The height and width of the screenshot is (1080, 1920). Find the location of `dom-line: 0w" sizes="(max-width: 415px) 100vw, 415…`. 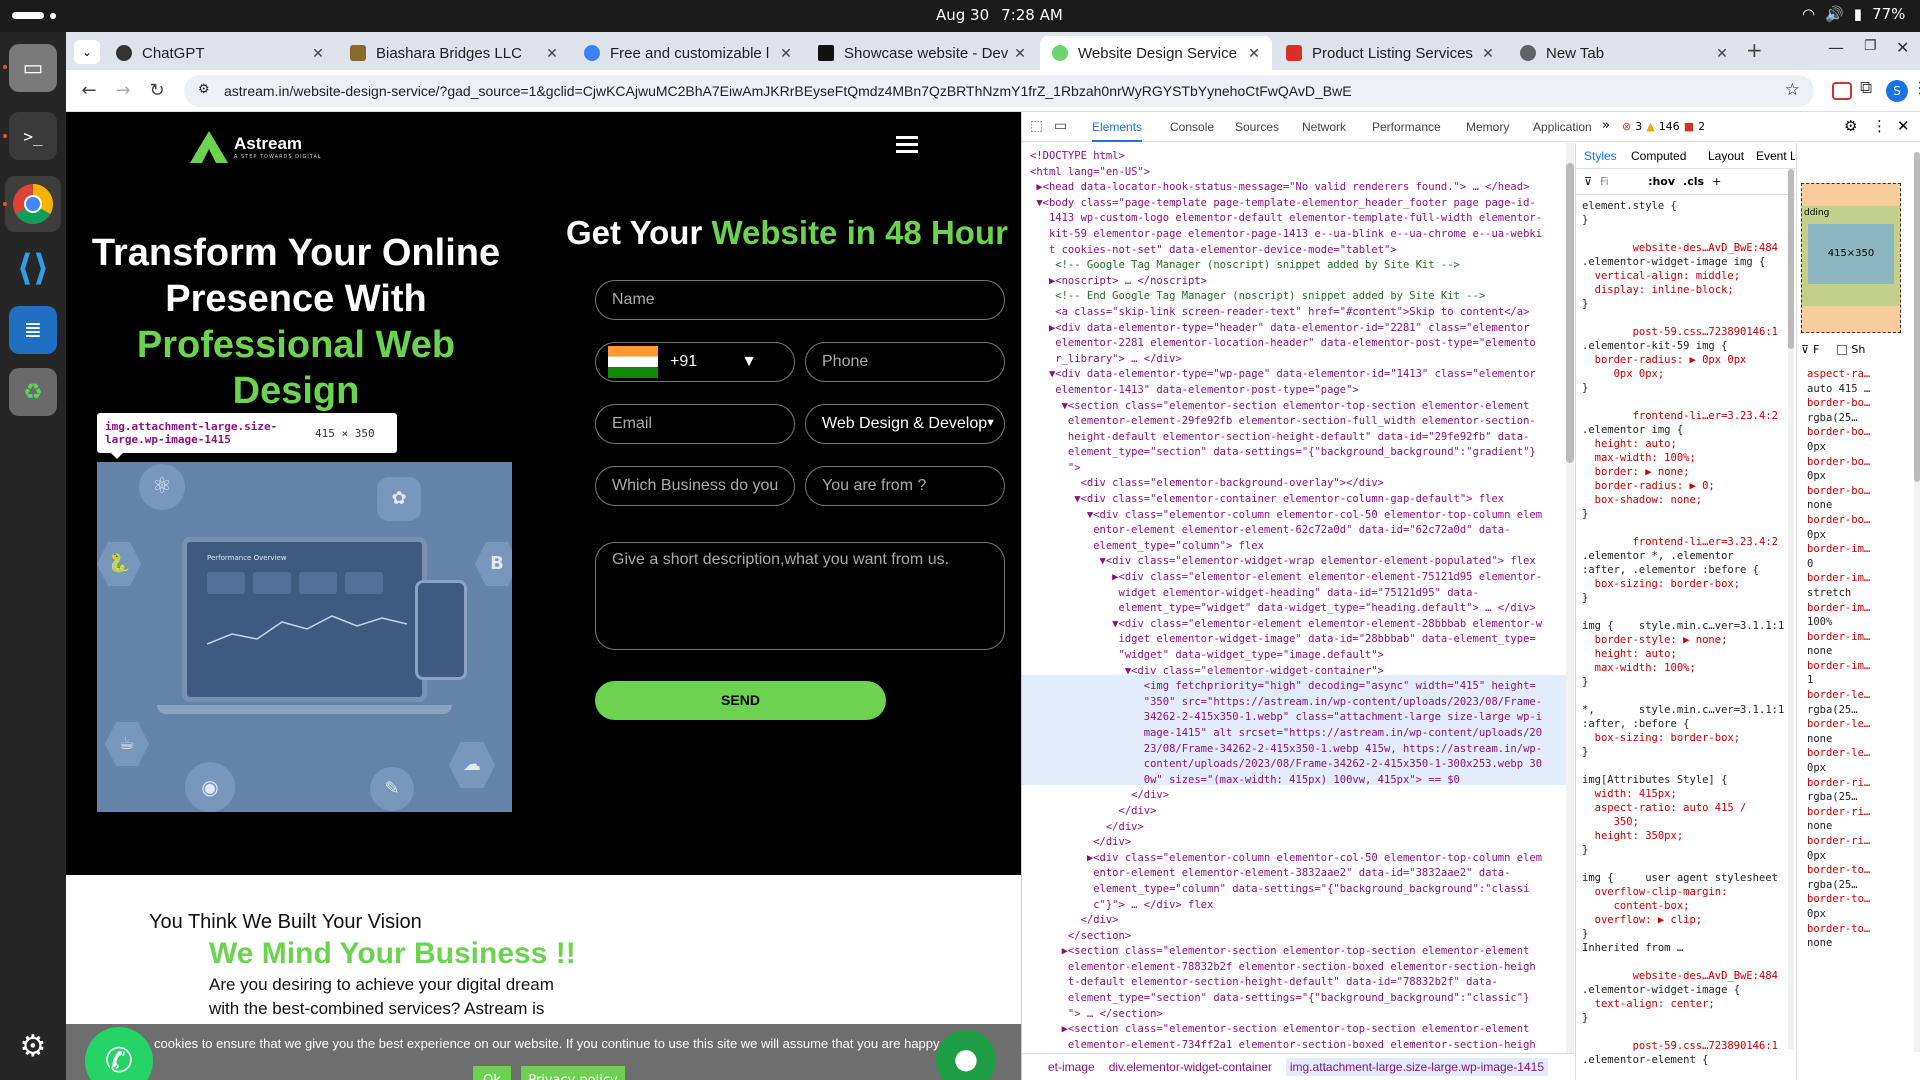

dom-line: 0w" sizes="(max-width: 415px) 100vw, 415… is located at coordinates (1286, 781).